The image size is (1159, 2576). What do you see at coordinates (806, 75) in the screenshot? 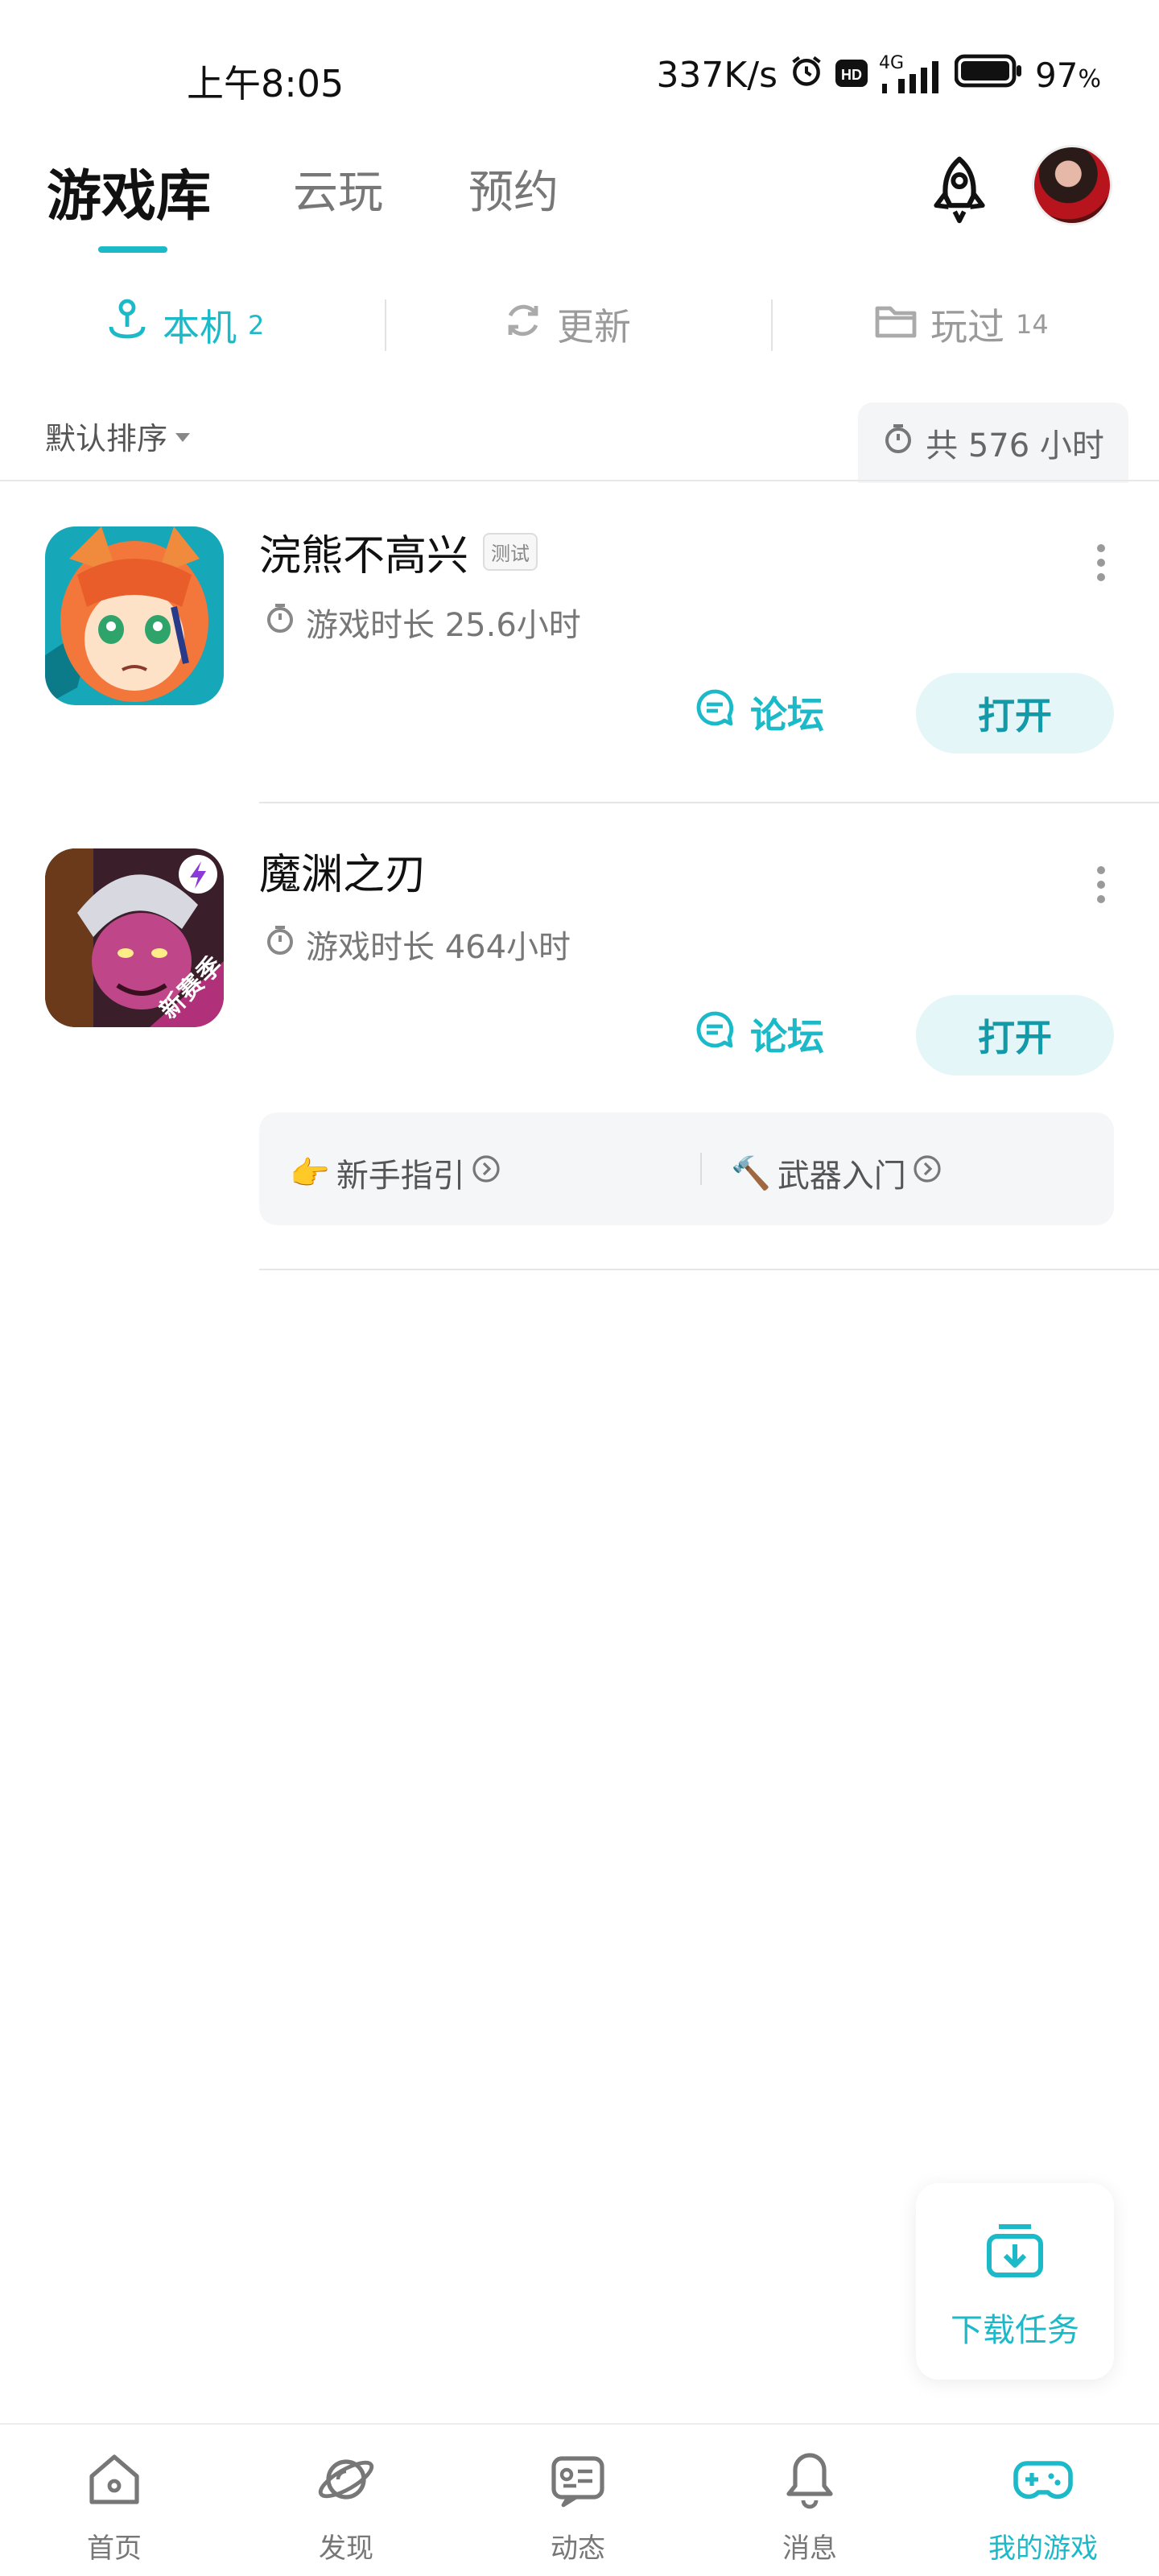
I see `alarm-icon` at bounding box center [806, 75].